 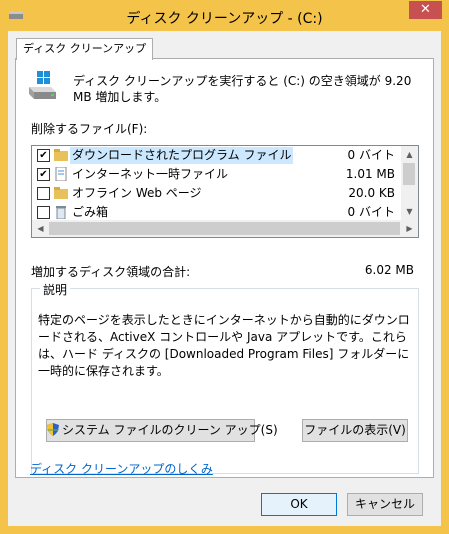 I want to click on file-row: ✔ インターネット一時ファイル 1.01 MB, so click(x=216, y=174).